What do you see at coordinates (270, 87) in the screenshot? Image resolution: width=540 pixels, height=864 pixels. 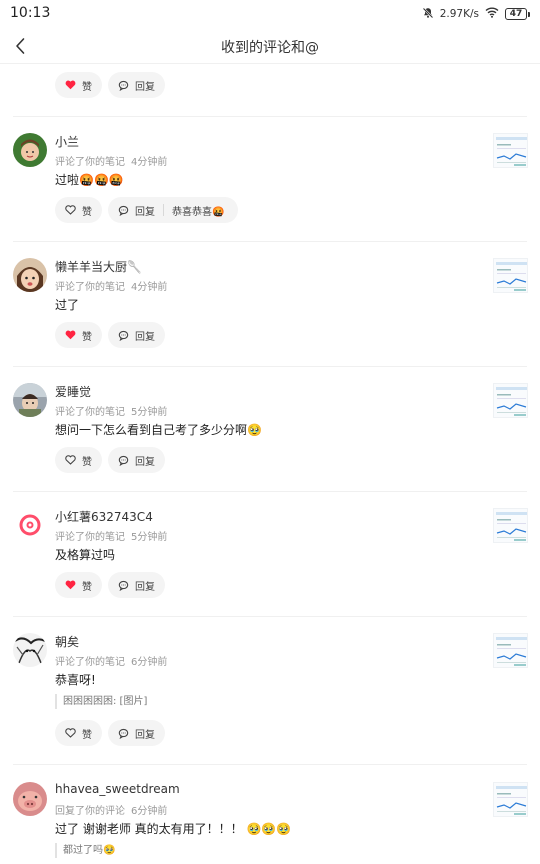 I see `list-item-partial: 赞 回复` at bounding box center [270, 87].